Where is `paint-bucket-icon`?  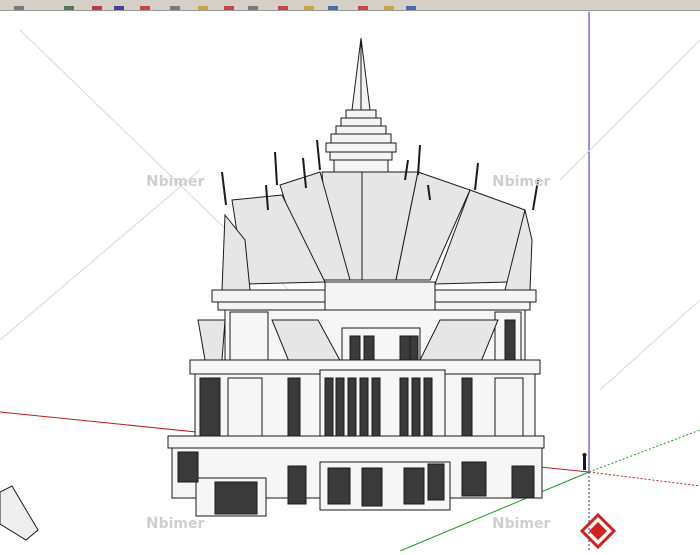
paint-bucket-icon is located at coordinates (333, 5).